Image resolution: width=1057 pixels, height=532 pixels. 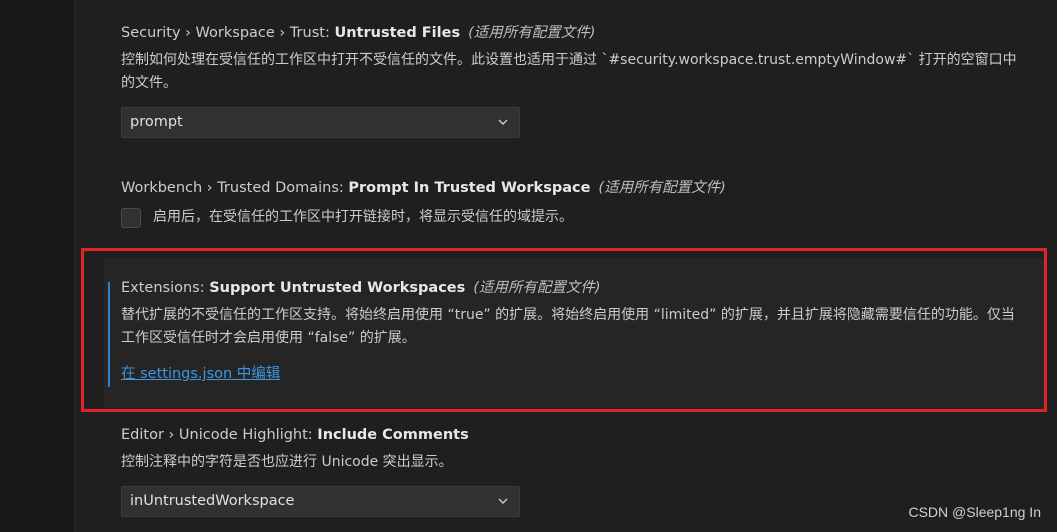 What do you see at coordinates (363, 217) in the screenshot?
I see `checkbox-label: 启用后，在受信任的工作区中打开链接时，将显示受信任的域提示。` at bounding box center [363, 217].